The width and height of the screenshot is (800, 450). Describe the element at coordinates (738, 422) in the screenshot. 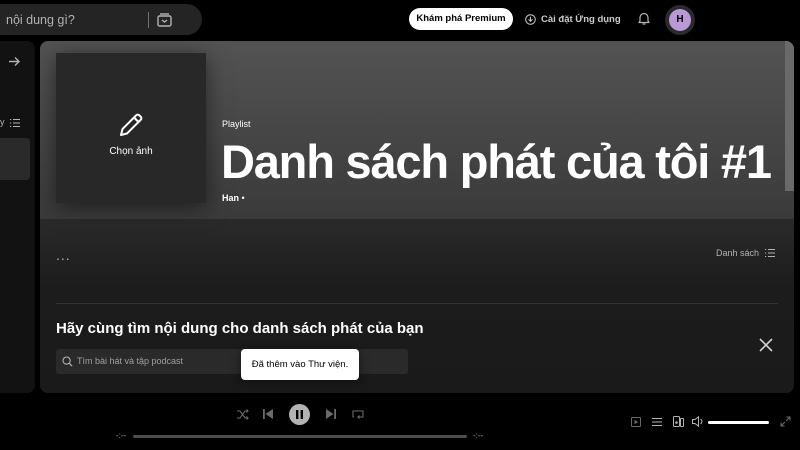

I see `volume-slider` at that location.